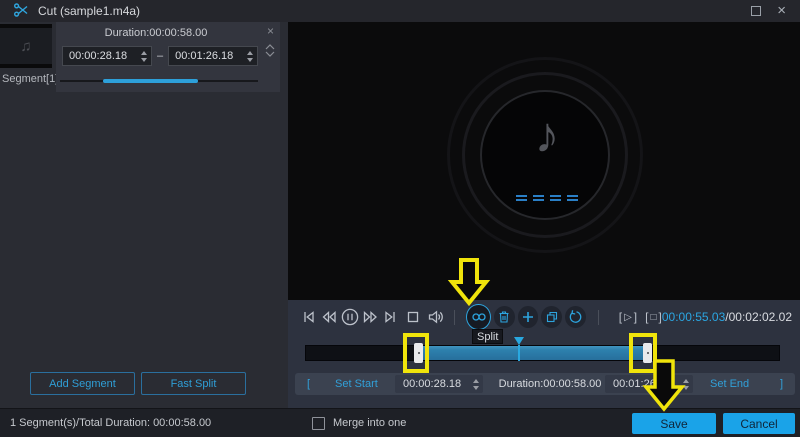 The width and height of the screenshot is (800, 437). What do you see at coordinates (20, 10) in the screenshot?
I see `scissors-icon` at bounding box center [20, 10].